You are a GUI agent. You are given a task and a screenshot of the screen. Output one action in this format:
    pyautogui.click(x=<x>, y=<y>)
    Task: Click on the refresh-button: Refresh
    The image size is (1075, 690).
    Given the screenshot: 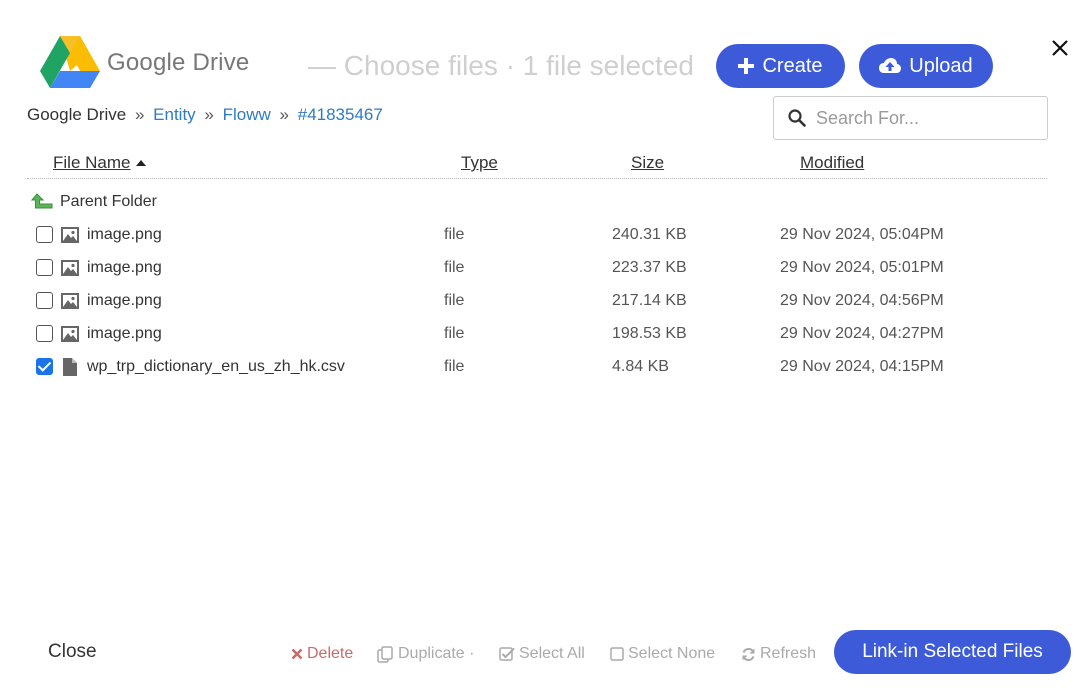 What is the action you would take?
    pyautogui.click(x=778, y=654)
    